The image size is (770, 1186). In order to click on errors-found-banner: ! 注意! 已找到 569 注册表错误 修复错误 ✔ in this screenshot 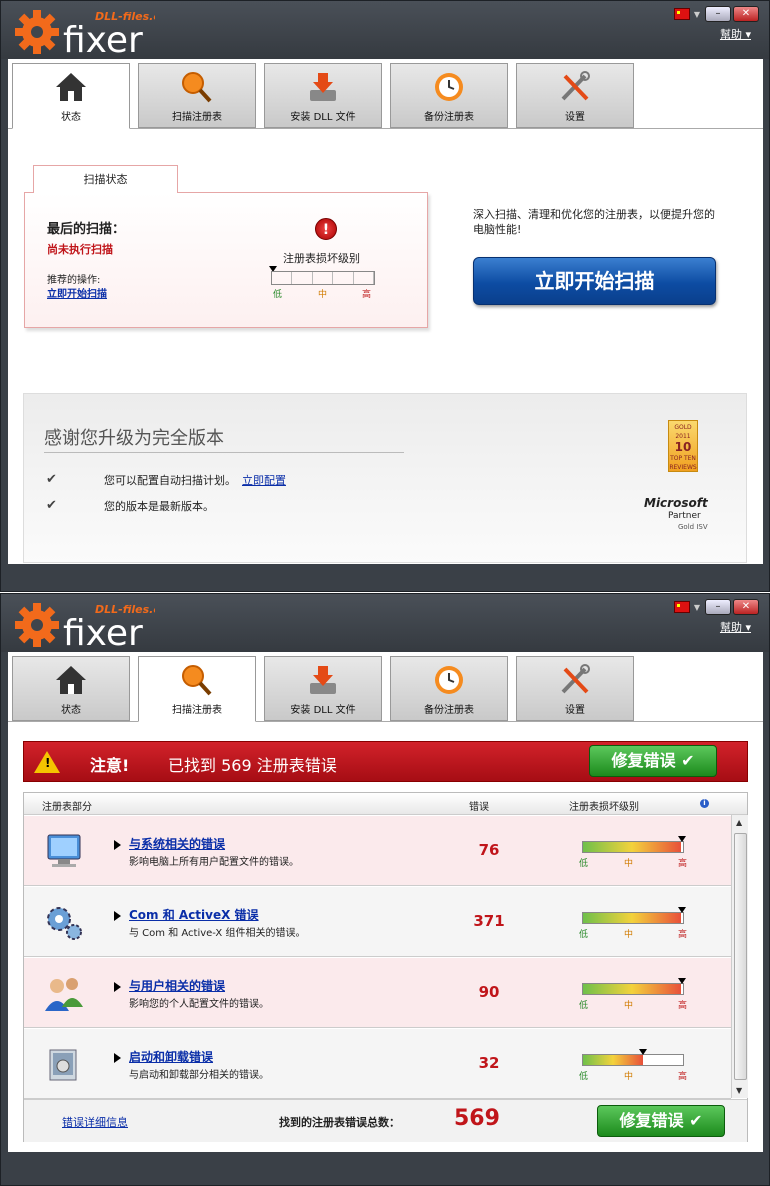, I will do `click(385, 761)`.